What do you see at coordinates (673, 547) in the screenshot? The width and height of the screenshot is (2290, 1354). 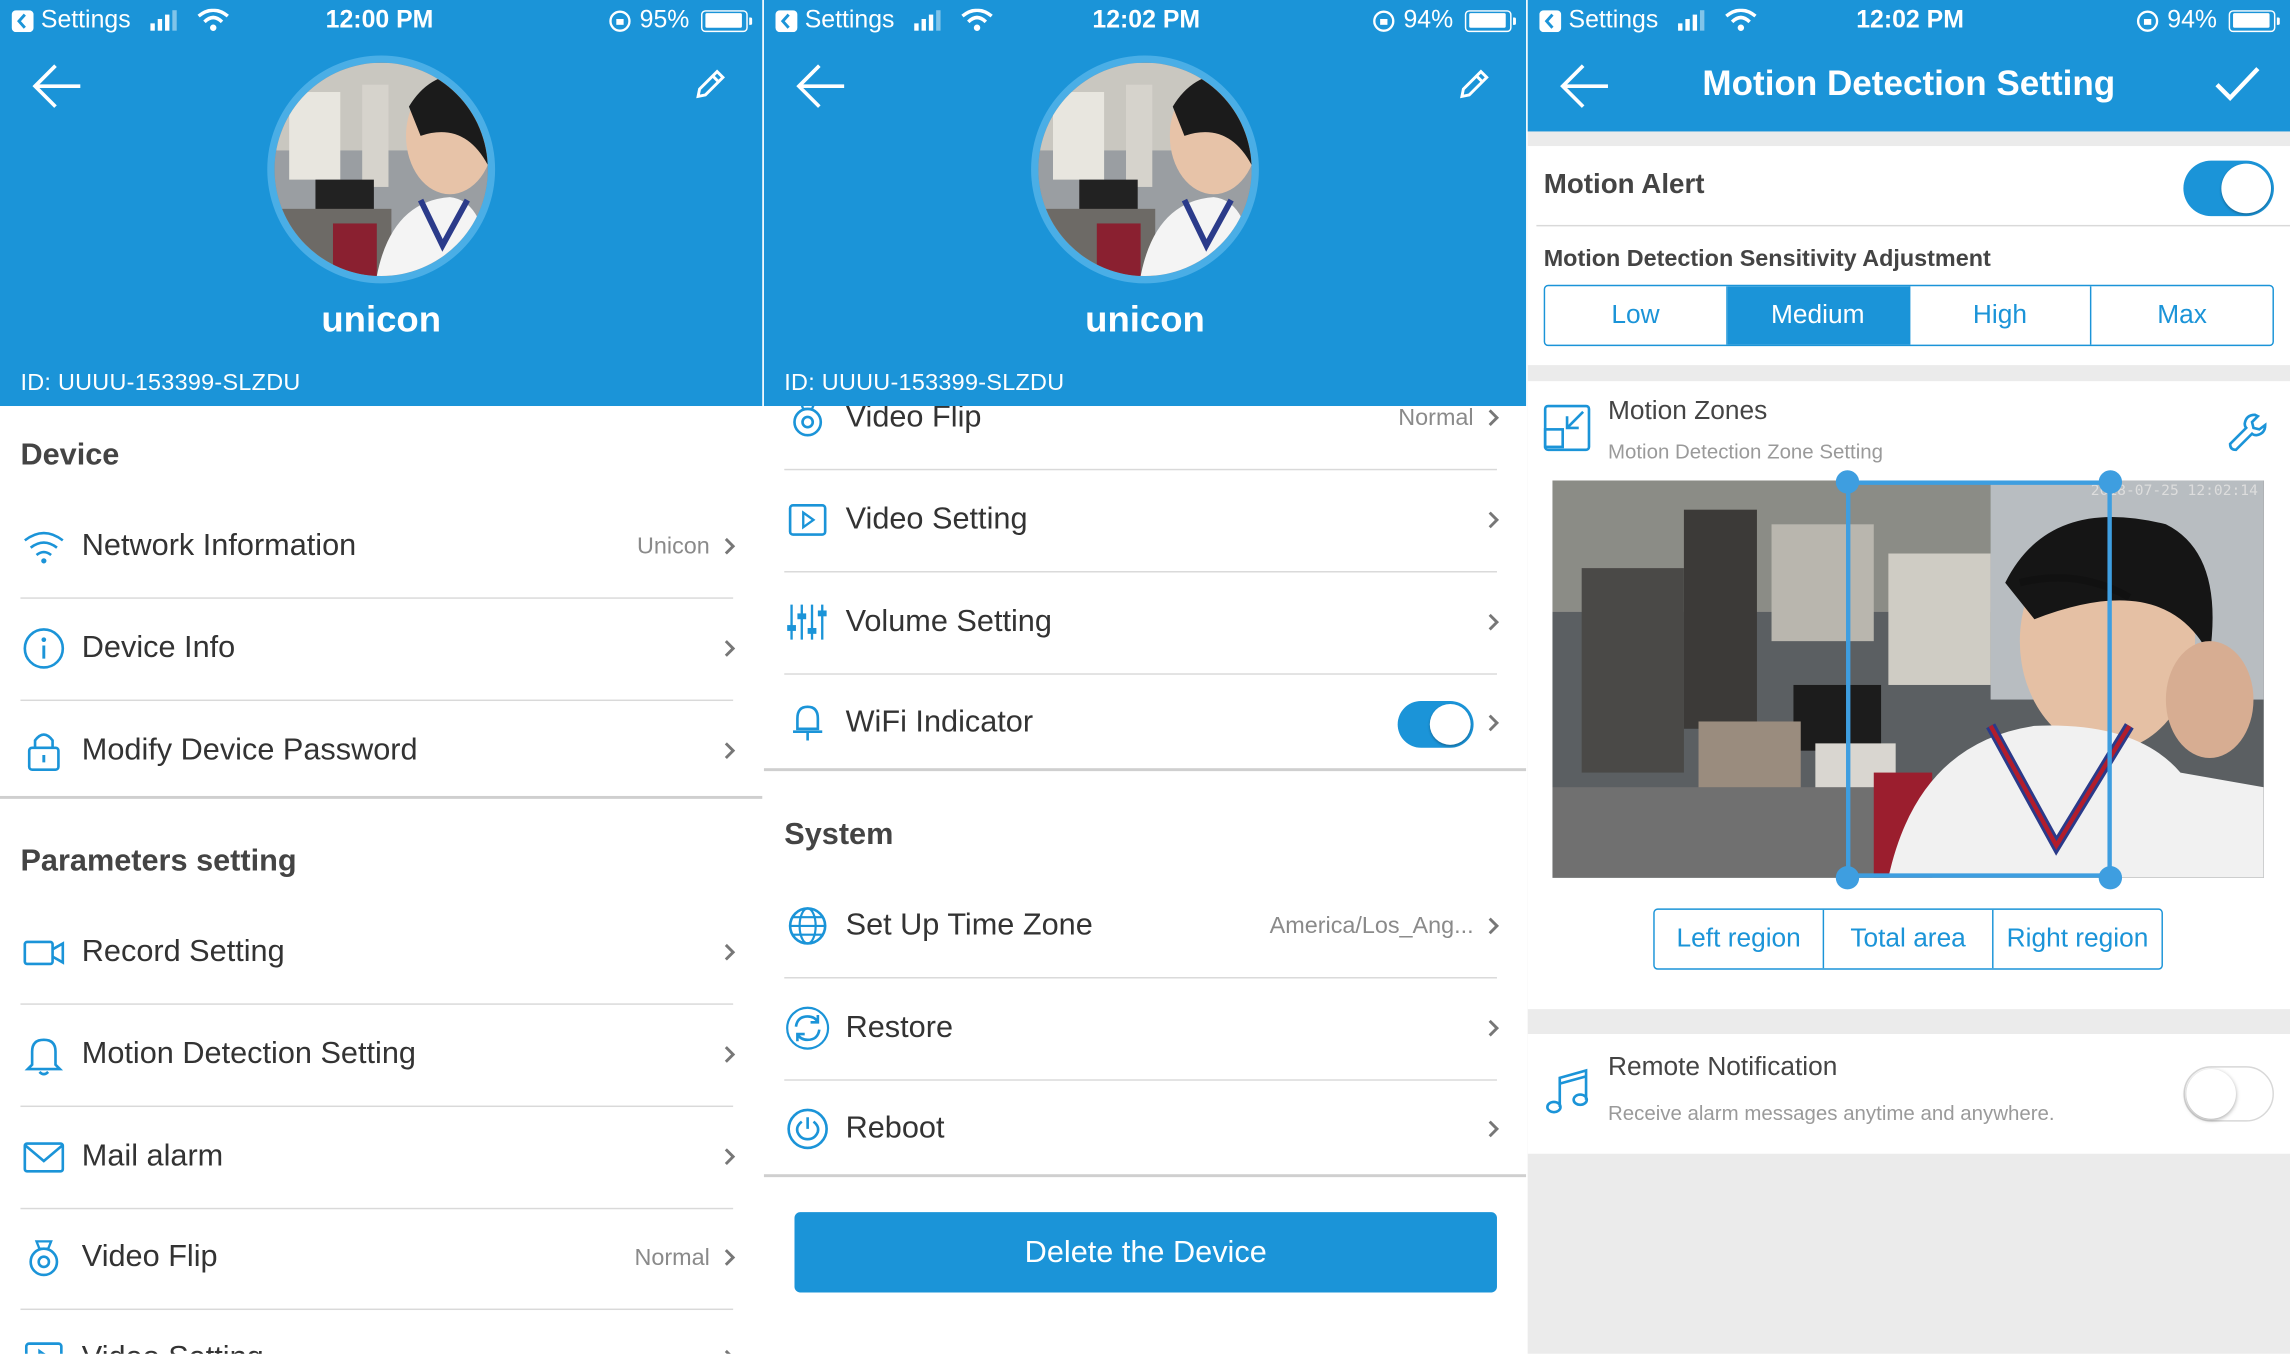 I see `row-value: Unicon` at bounding box center [673, 547].